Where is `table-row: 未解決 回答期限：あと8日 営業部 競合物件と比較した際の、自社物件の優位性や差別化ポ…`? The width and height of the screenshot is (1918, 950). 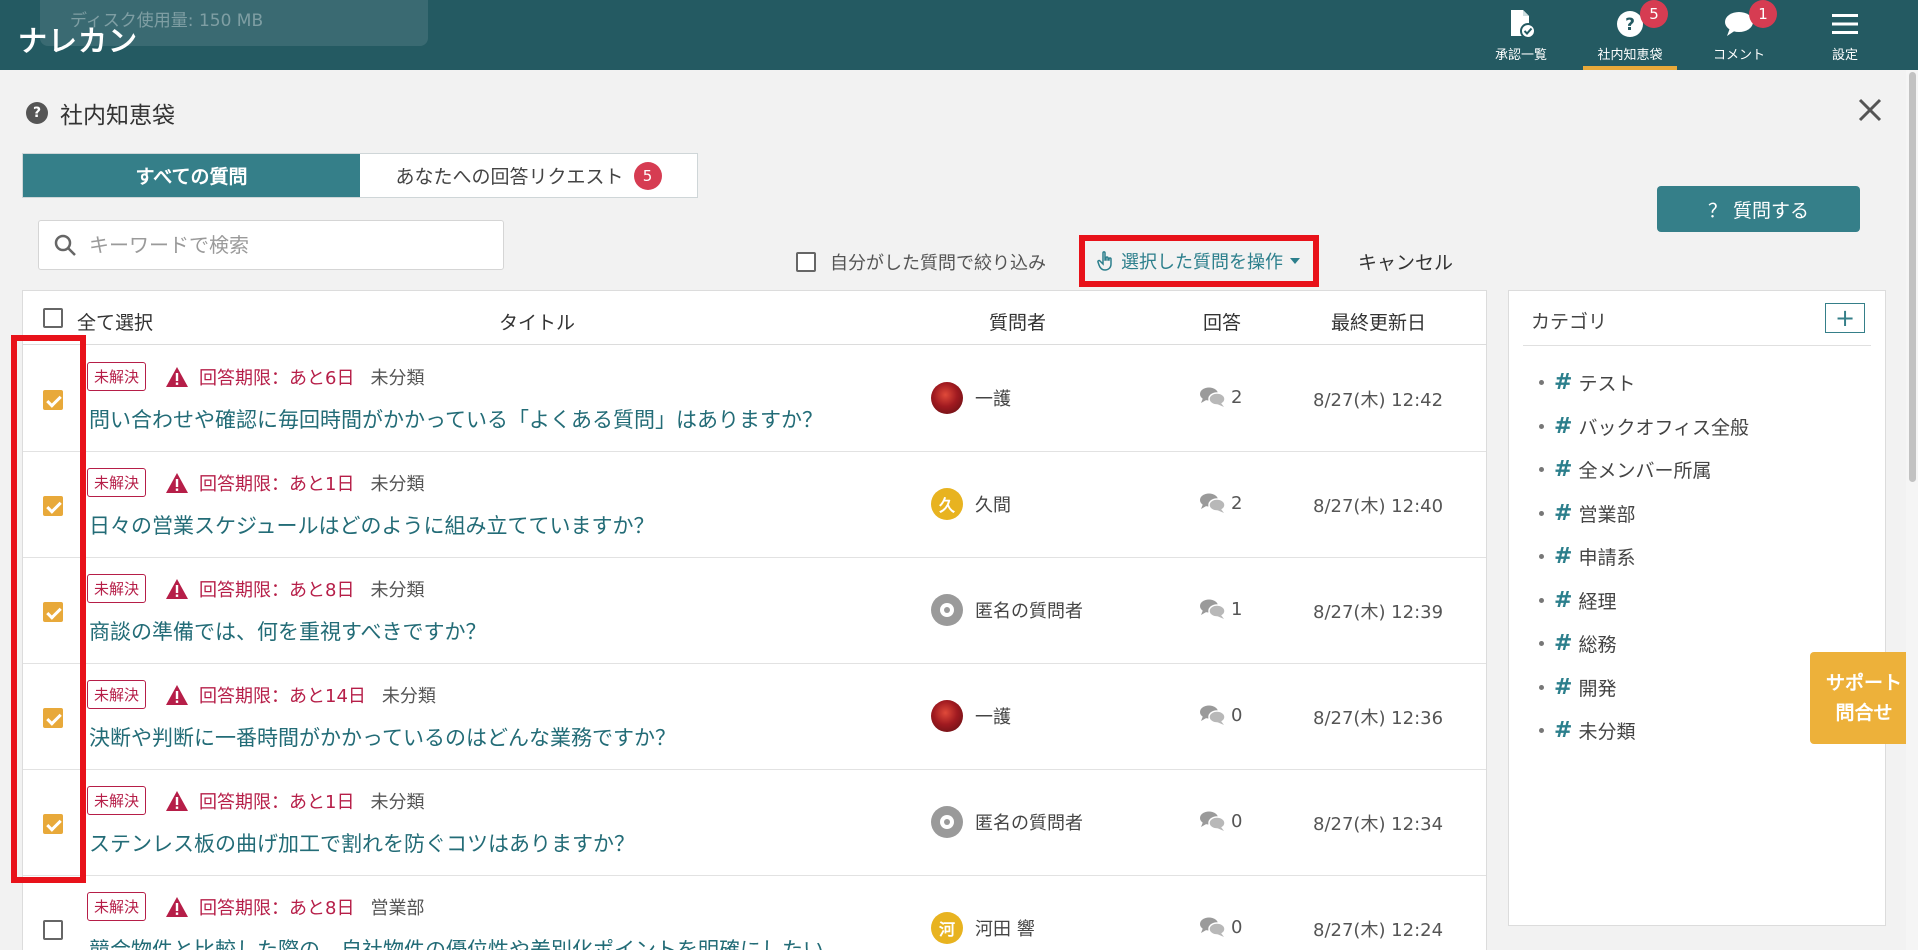 table-row: 未解決 回答期限：あと8日 営業部 競合物件と比較した際の、自社物件の優位性や差別化ポ… is located at coordinates (754, 913).